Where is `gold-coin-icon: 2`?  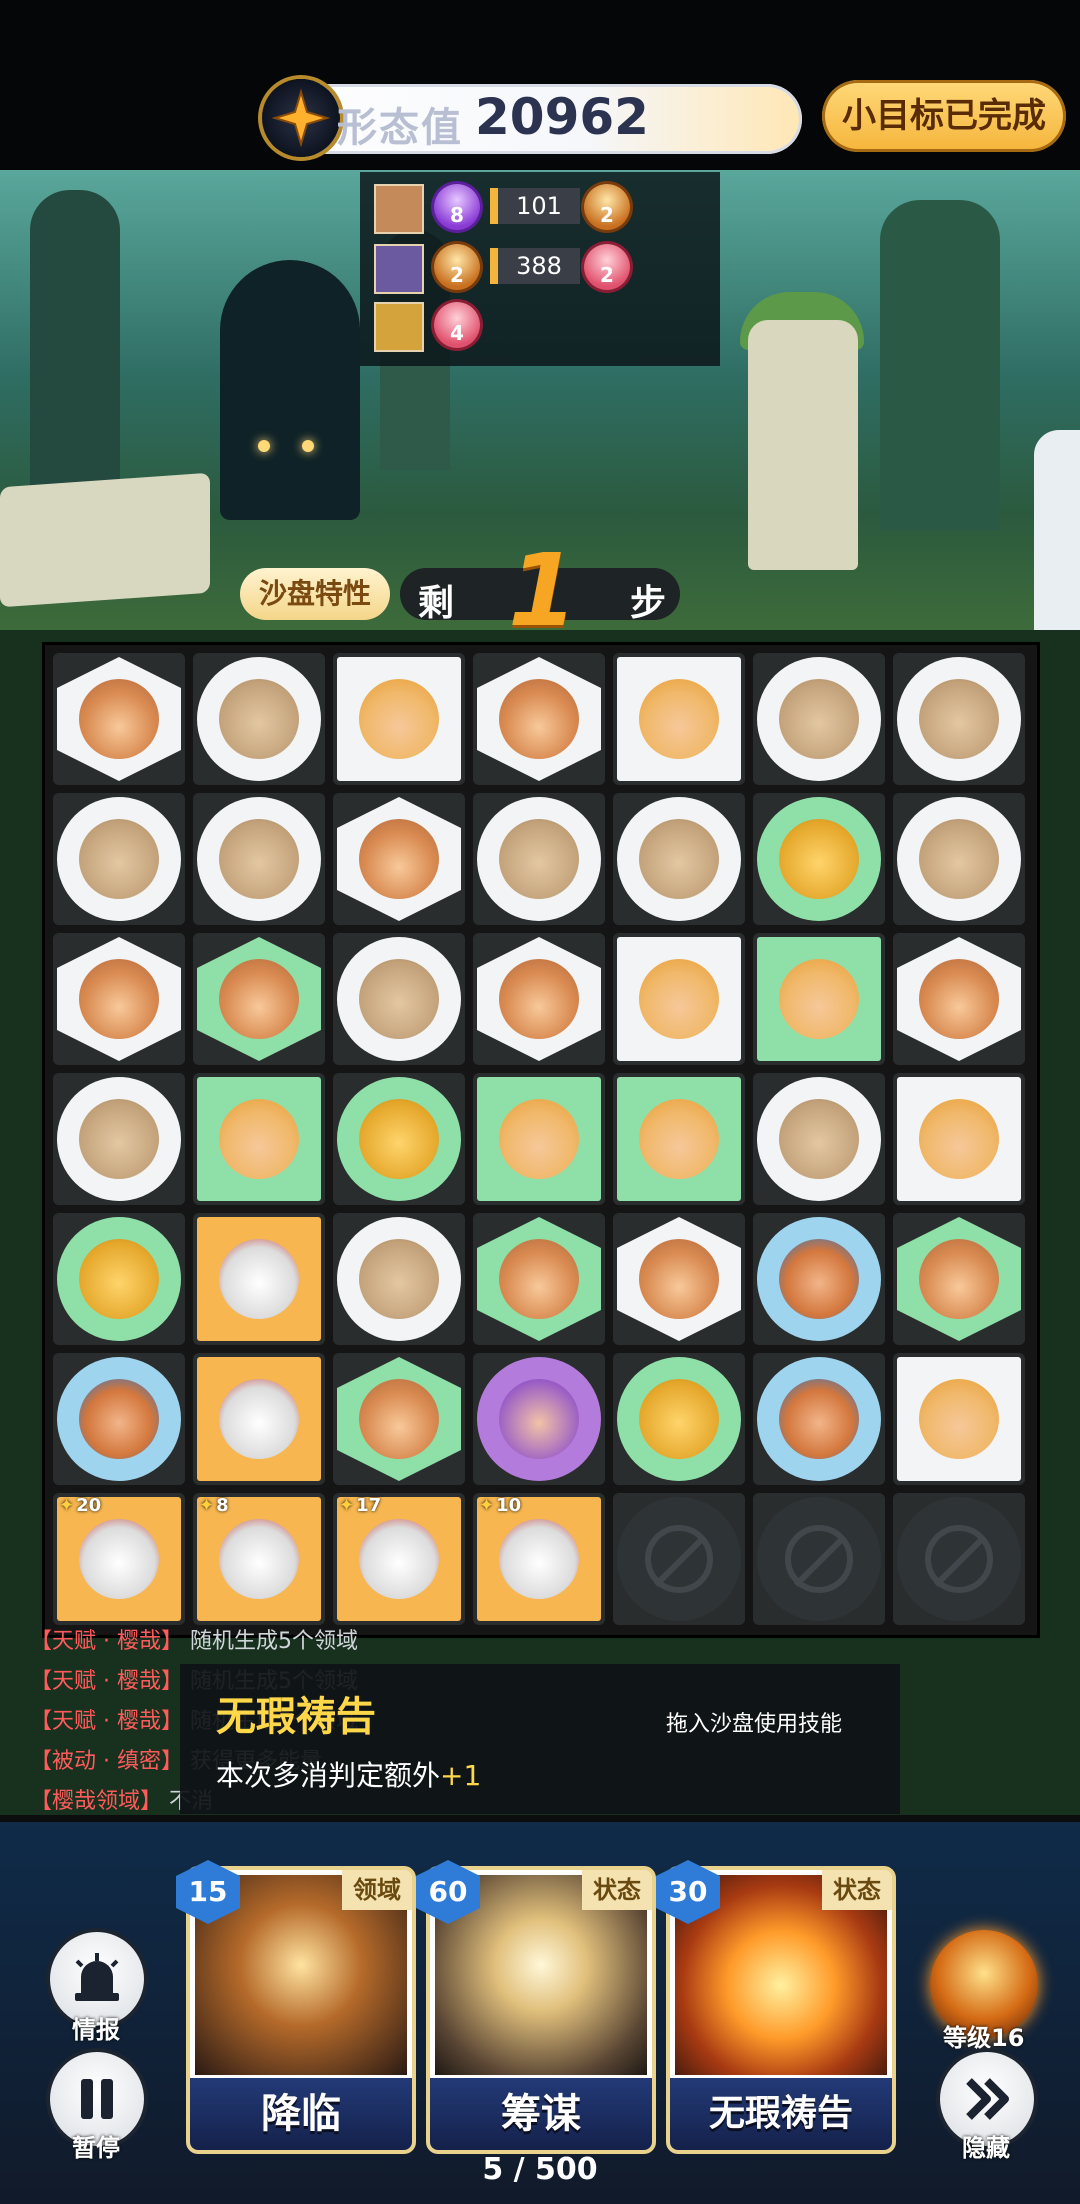
gold-coin-icon: 2 is located at coordinates (457, 267).